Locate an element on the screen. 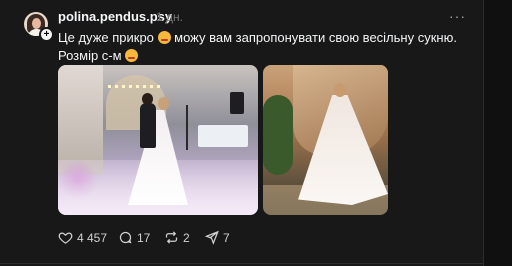  like-button: 4 457 is located at coordinates (82, 237).